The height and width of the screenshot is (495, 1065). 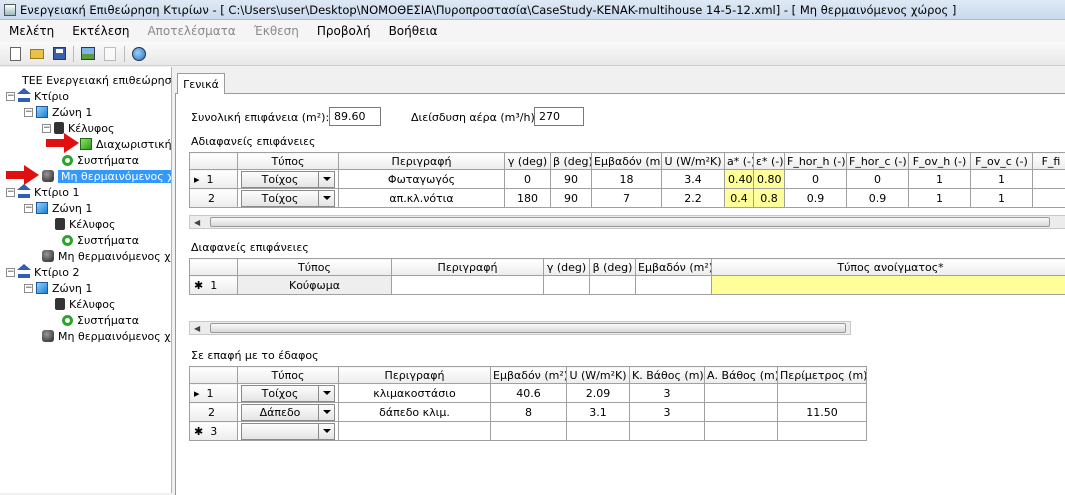 I want to click on desc-cell: Φωταγωγός, so click(x=422, y=179).